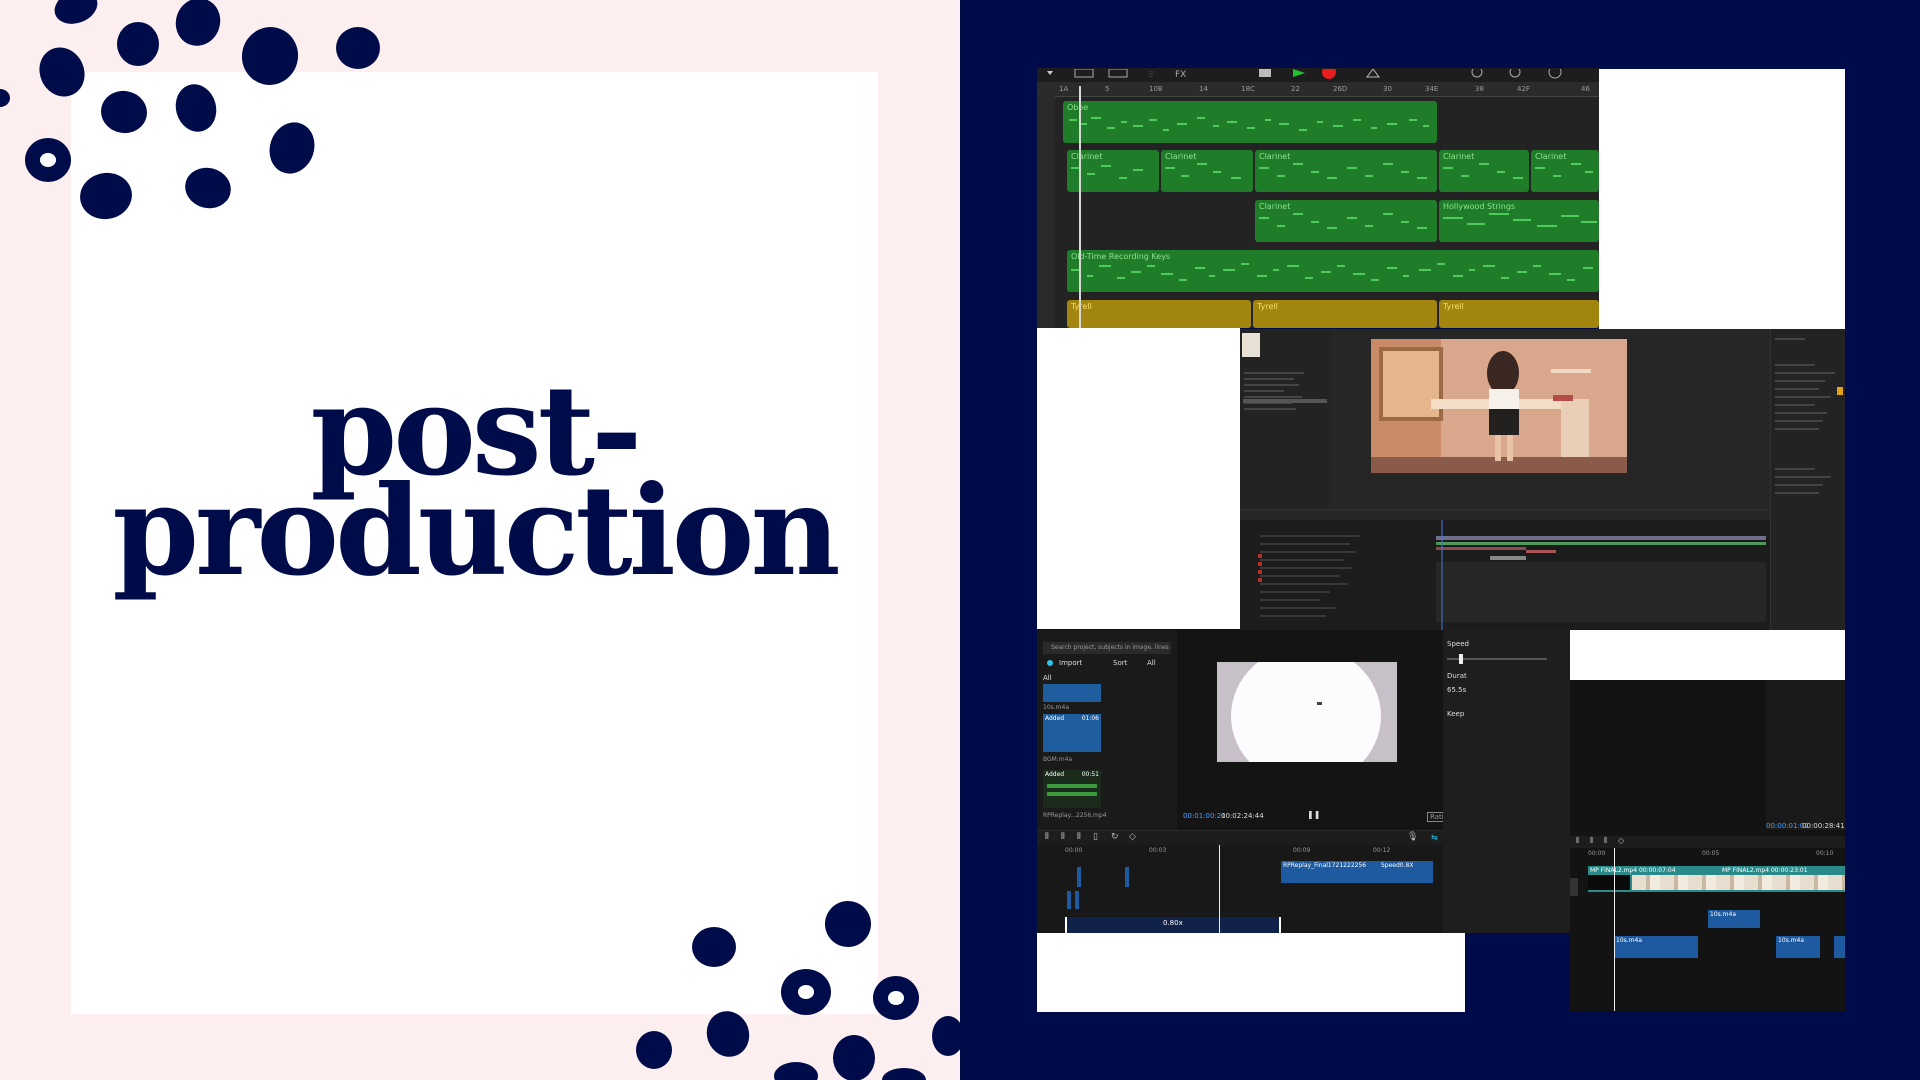 This screenshot has width=1920, height=1080. Describe the element at coordinates (1313, 814) in the screenshot. I see `pause-icon: ❚❚` at that location.